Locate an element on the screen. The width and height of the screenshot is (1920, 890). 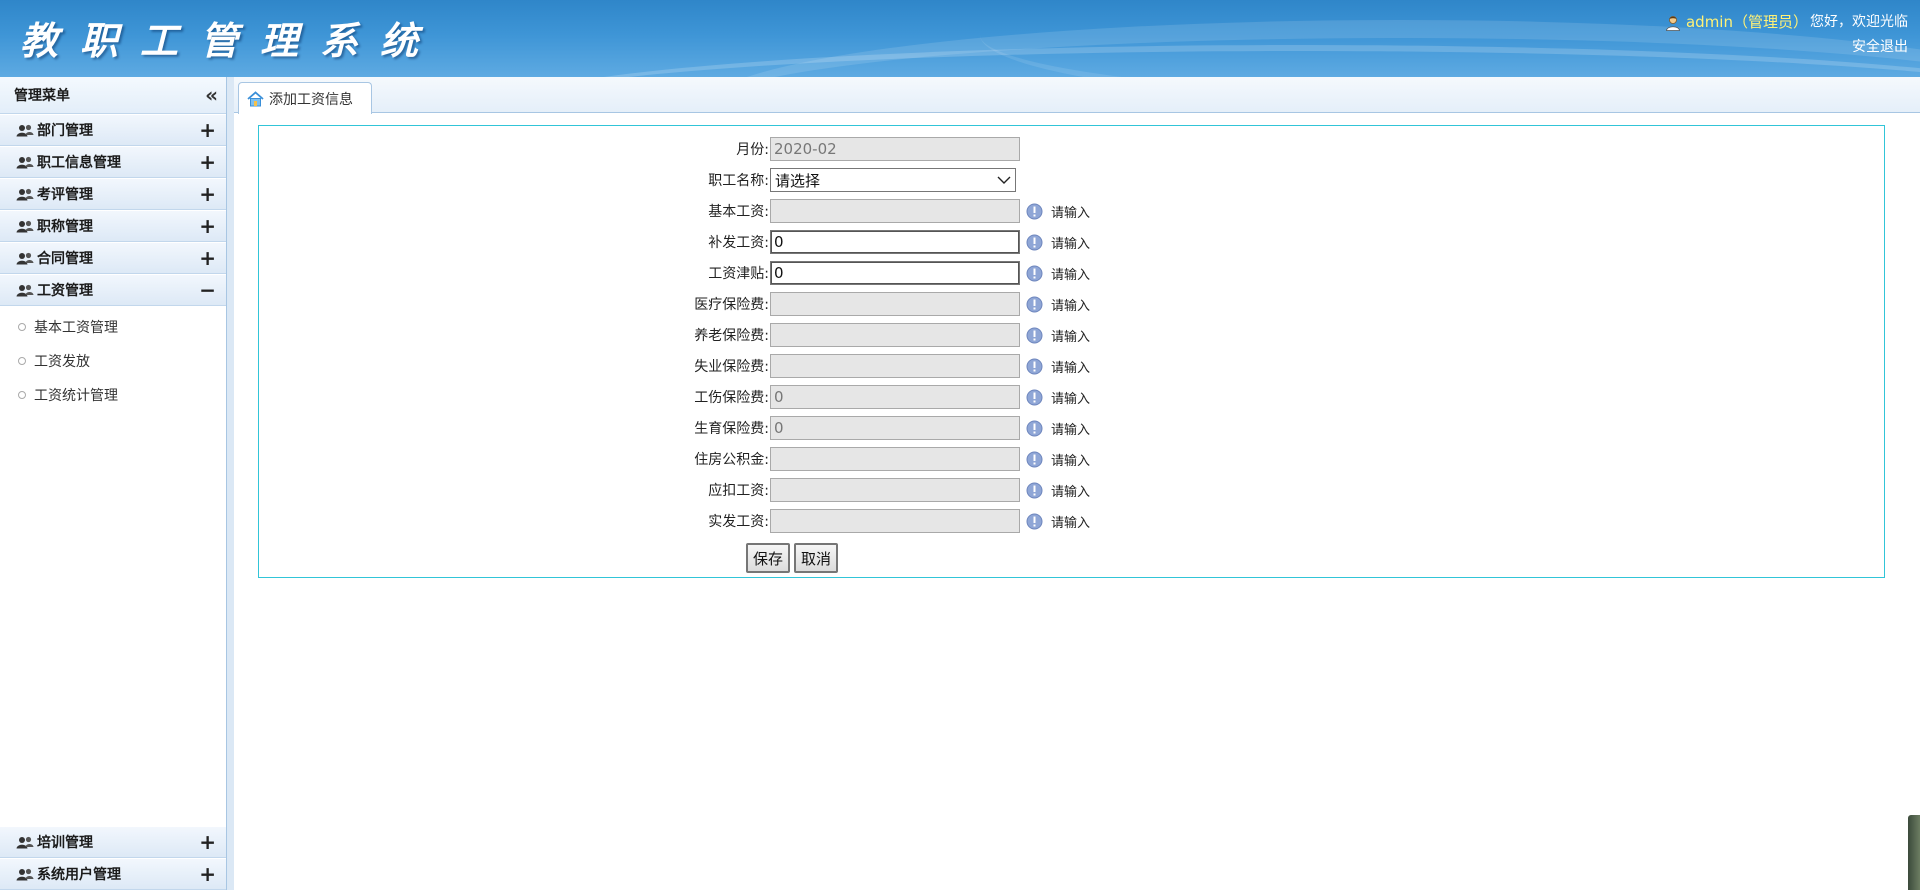
chevron-down-icon is located at coordinates (1004, 180).